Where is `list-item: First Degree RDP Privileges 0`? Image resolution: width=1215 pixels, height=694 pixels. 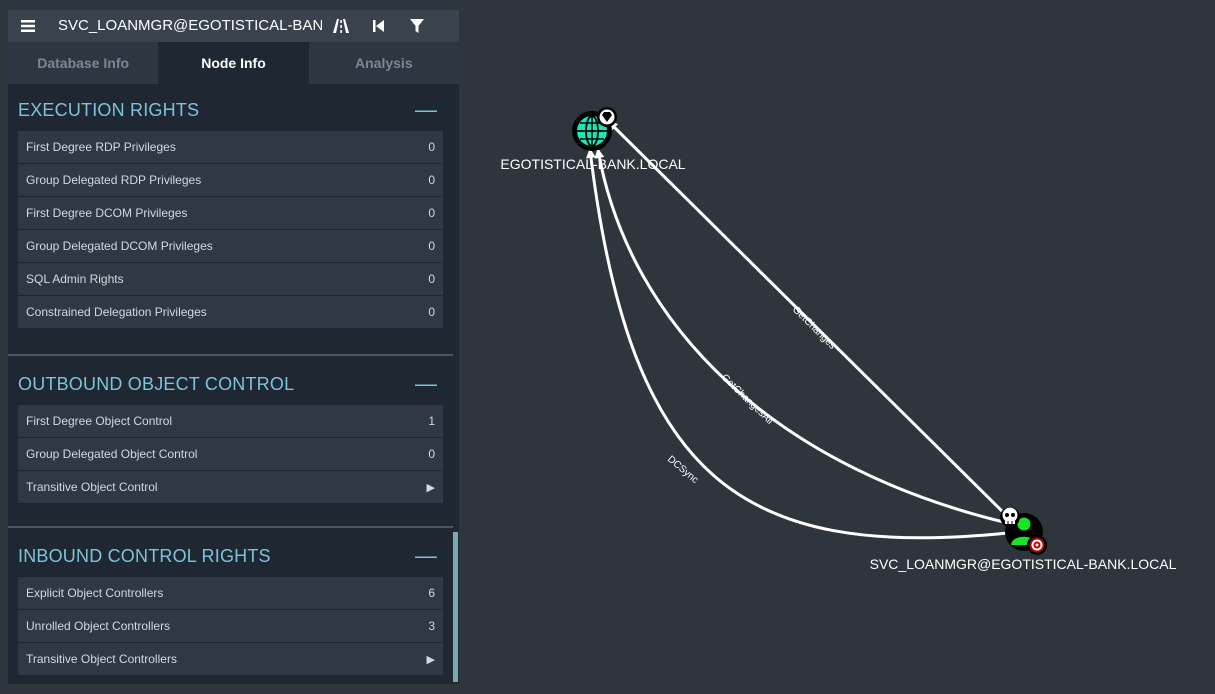 list-item: First Degree RDP Privileges 0 is located at coordinates (230, 147).